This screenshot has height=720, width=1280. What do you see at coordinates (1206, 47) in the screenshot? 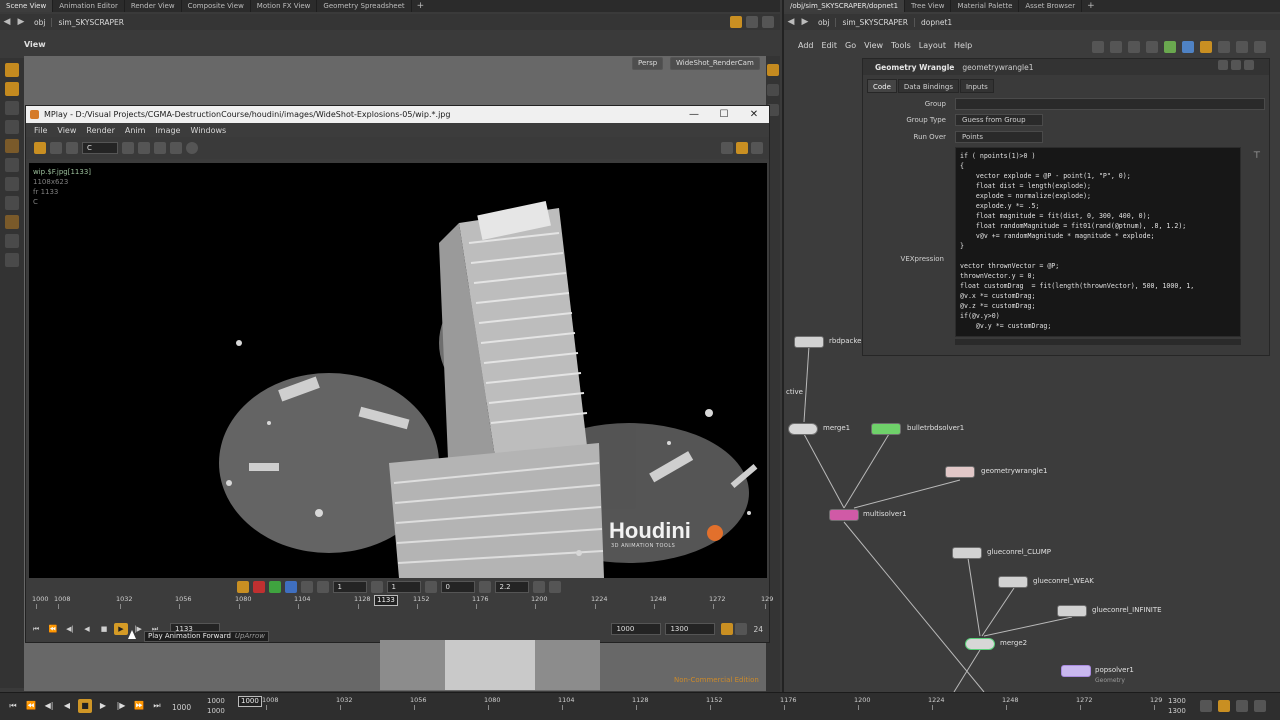
I see `shape-icon` at bounding box center [1206, 47].